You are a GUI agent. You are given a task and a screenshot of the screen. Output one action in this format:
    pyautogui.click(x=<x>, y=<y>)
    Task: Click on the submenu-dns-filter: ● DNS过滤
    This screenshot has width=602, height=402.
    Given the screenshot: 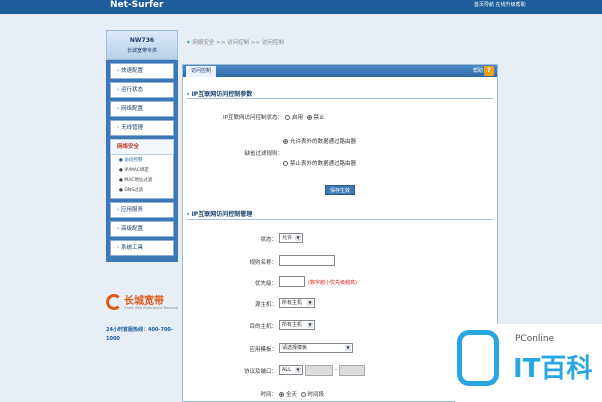 What is the action you would take?
    pyautogui.click(x=146, y=191)
    